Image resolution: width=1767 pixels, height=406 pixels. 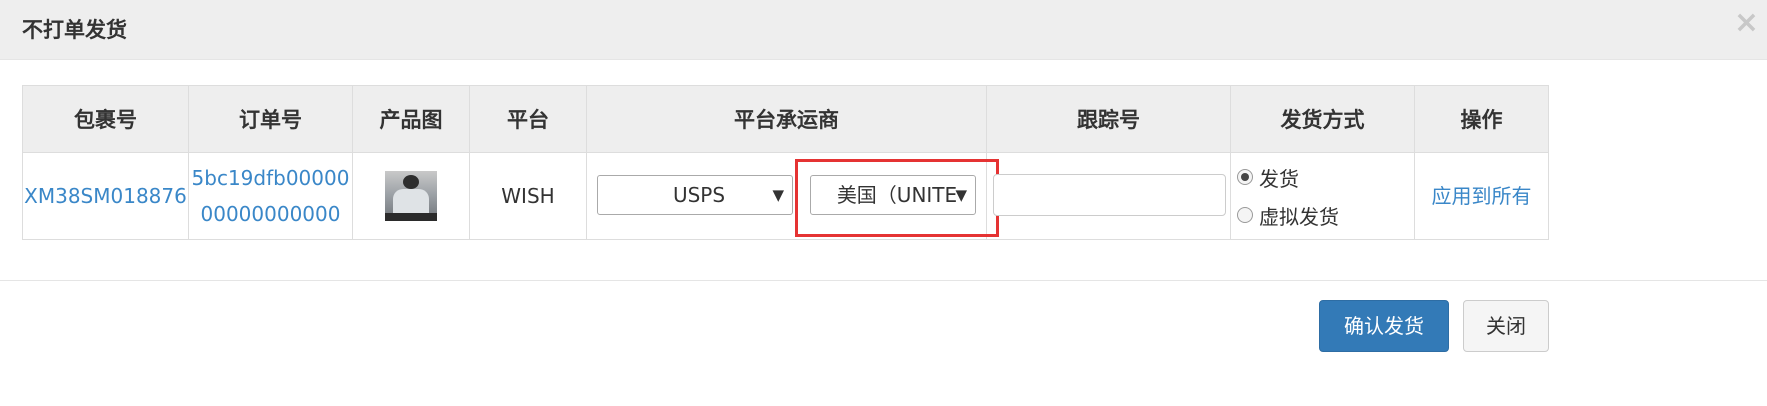 What do you see at coordinates (411, 119) in the screenshot?
I see `column-header-product-image: 产品图` at bounding box center [411, 119].